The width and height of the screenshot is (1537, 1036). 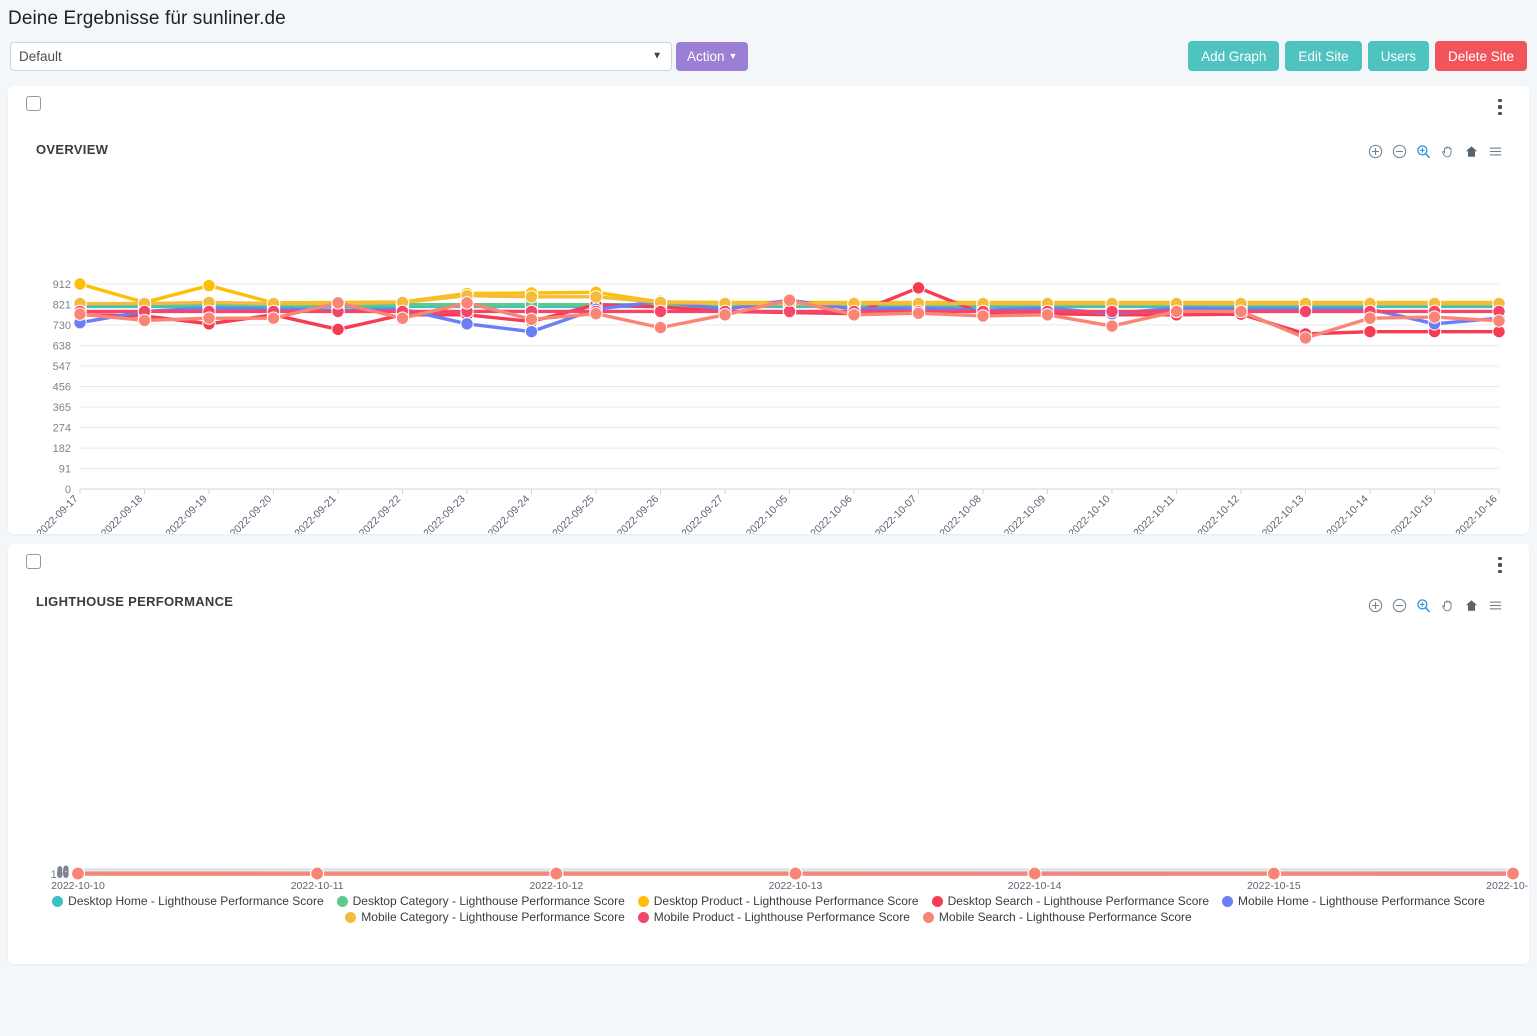 I want to click on action-dropdown-button: Action ▼, so click(x=712, y=56).